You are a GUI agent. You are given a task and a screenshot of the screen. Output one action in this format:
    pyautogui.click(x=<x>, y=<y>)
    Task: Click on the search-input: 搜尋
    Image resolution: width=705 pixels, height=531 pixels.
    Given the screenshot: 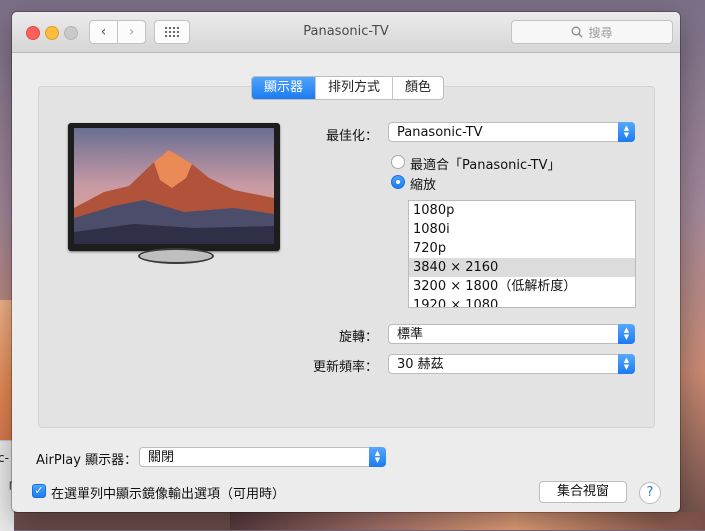 What is the action you would take?
    pyautogui.click(x=592, y=32)
    